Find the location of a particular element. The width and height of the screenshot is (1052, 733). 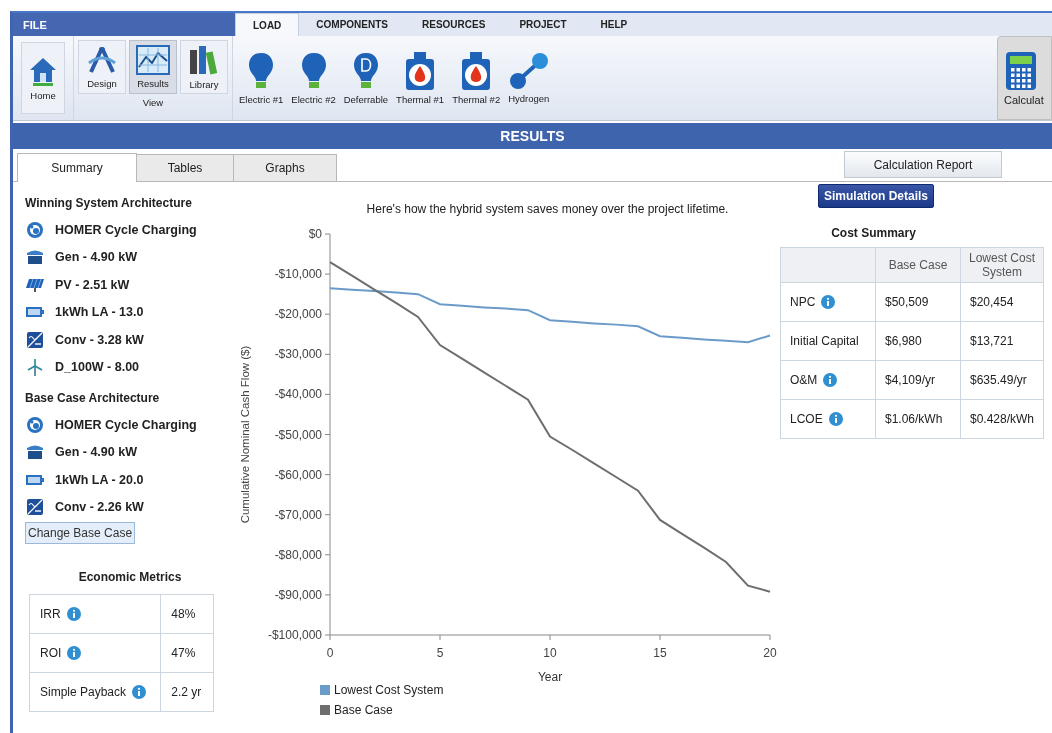

column-header: Base Case is located at coordinates (918, 265).